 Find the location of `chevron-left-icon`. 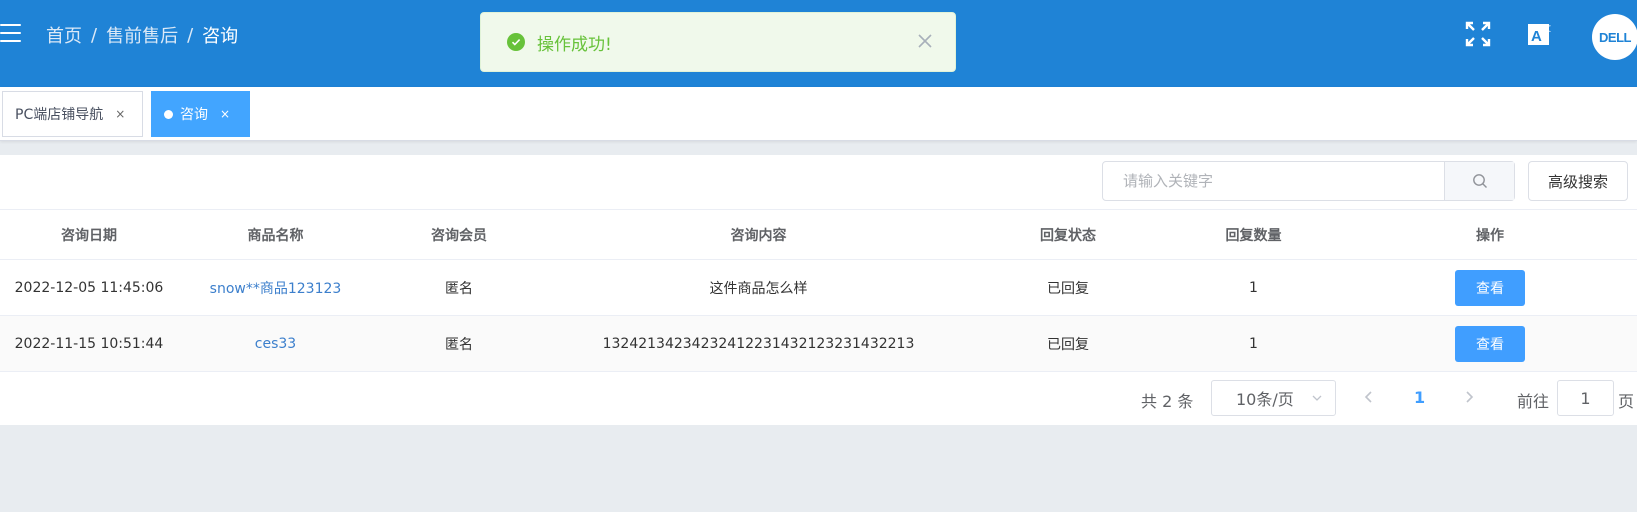

chevron-left-icon is located at coordinates (1369, 397).